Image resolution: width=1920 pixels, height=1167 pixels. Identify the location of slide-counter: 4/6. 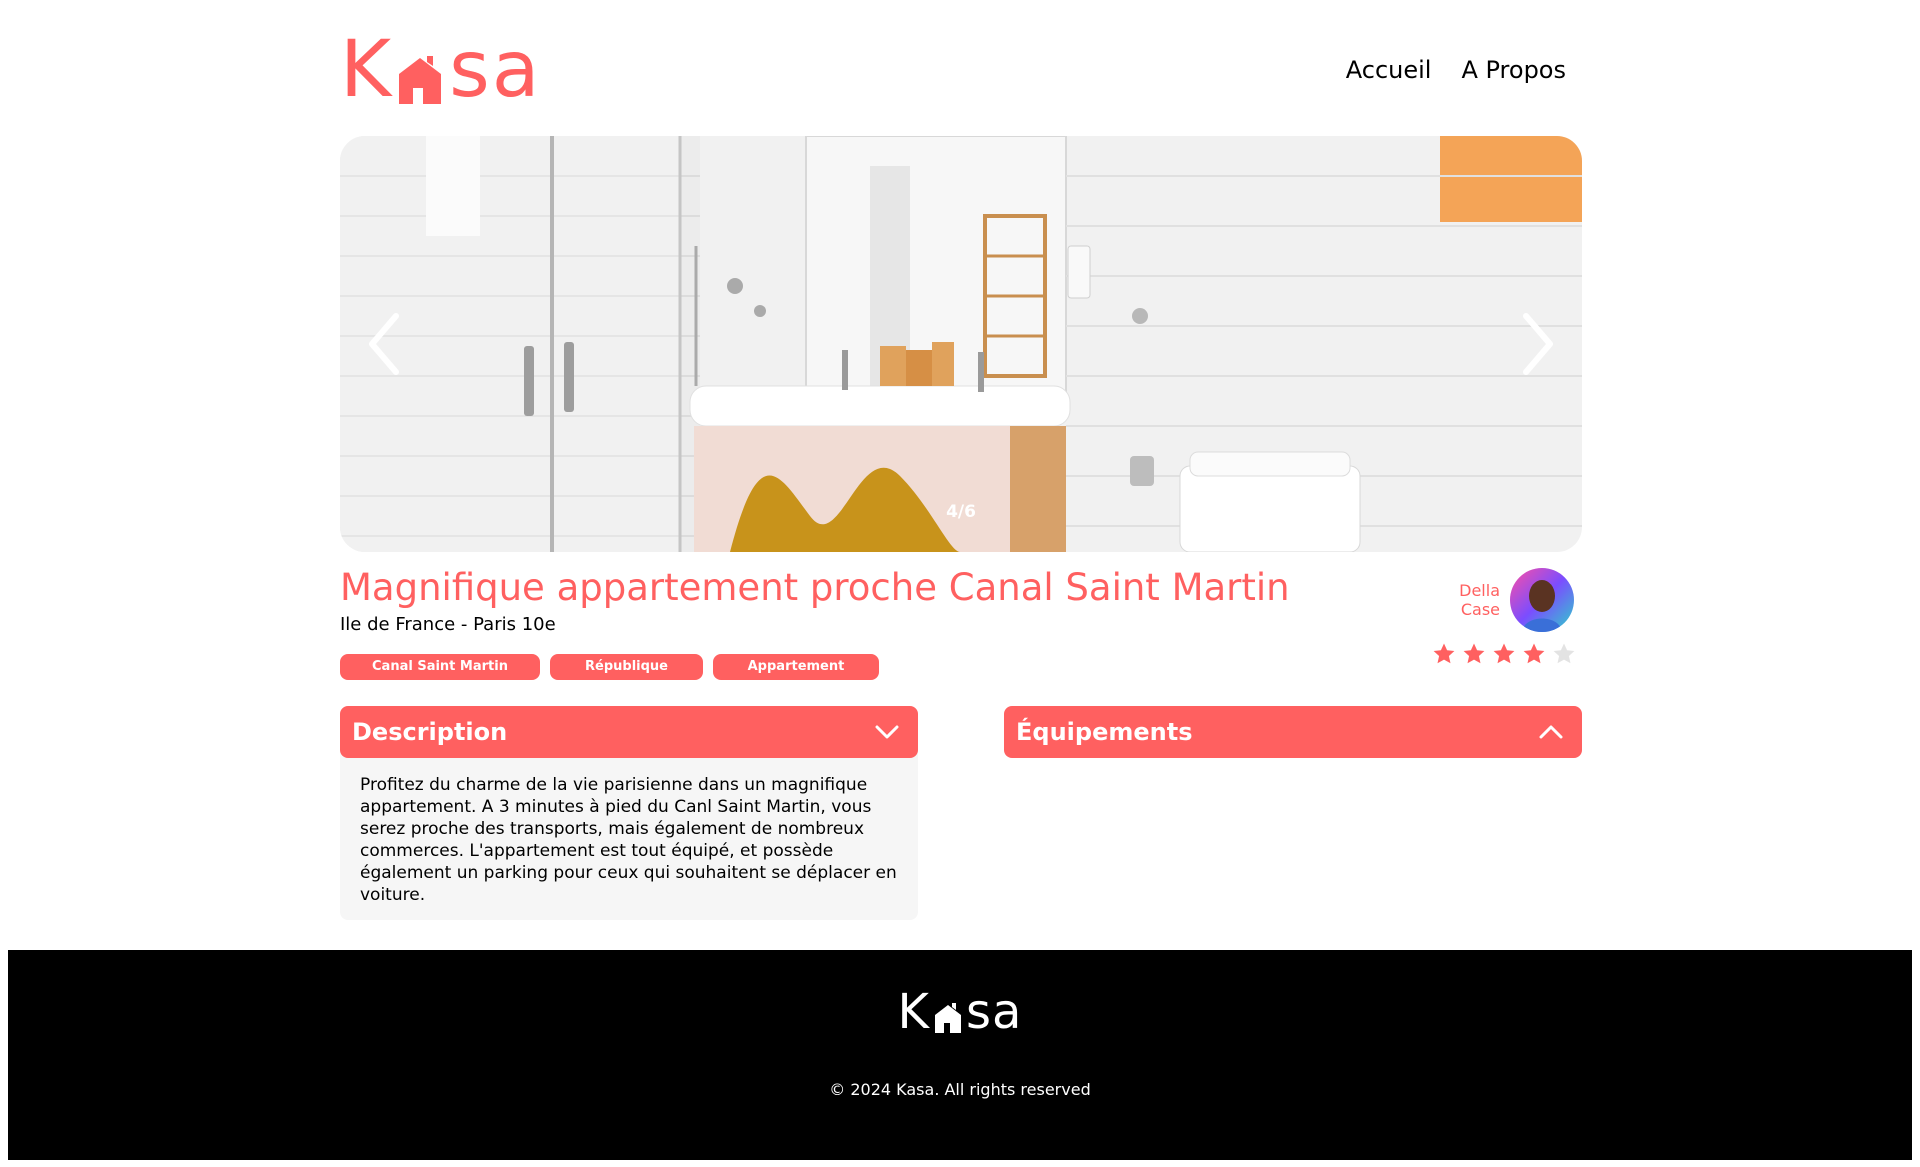
(961, 512).